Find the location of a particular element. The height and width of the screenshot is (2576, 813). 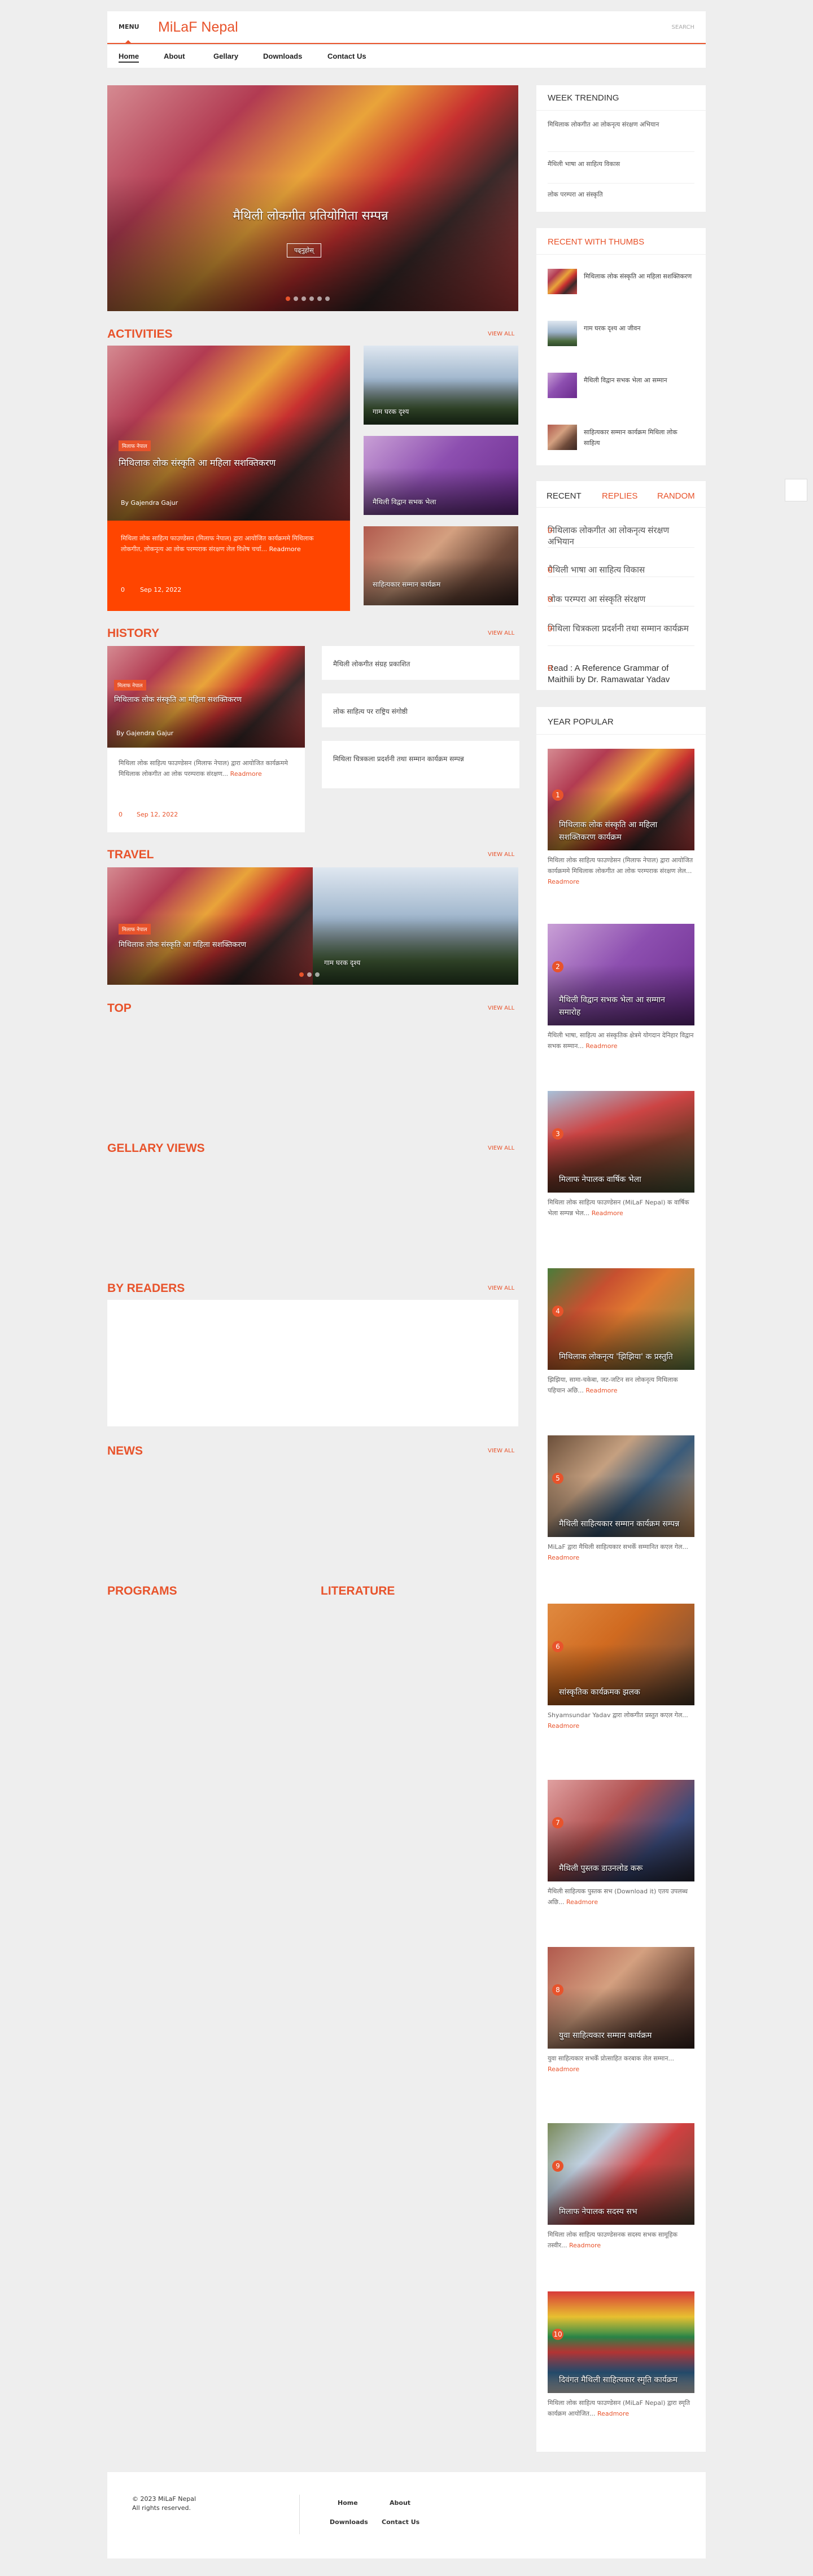

footer-link-downloads: Downloads is located at coordinates (349, 2522).